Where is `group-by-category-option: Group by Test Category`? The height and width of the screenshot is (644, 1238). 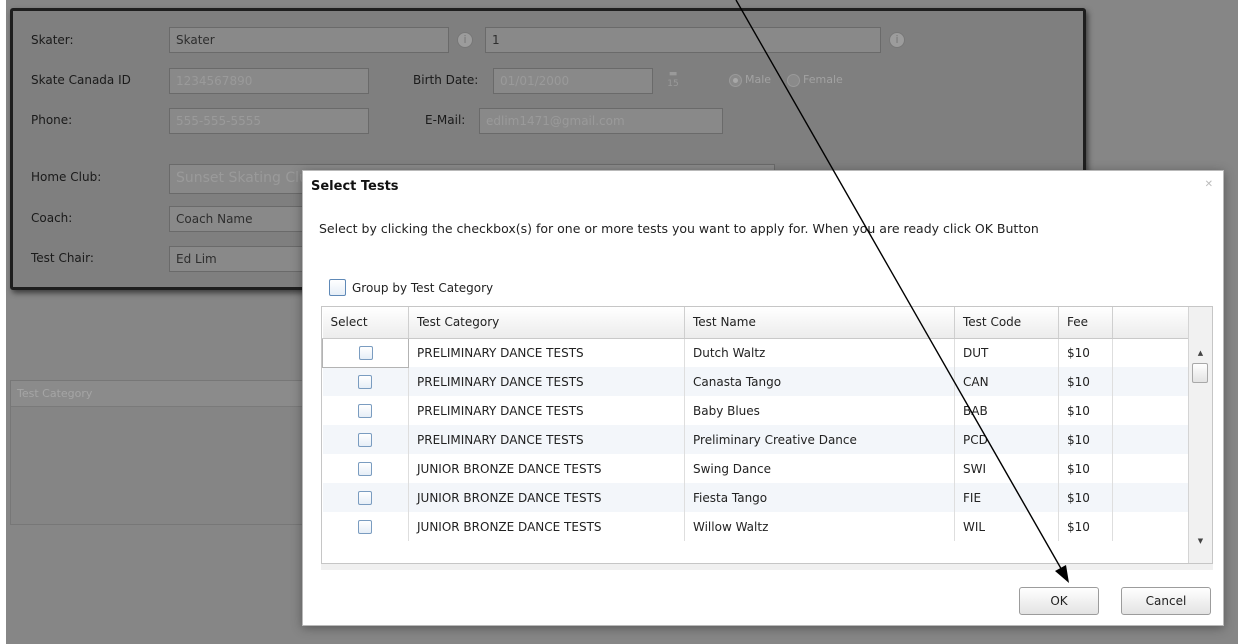
group-by-category-option: Group by Test Category is located at coordinates (411, 287).